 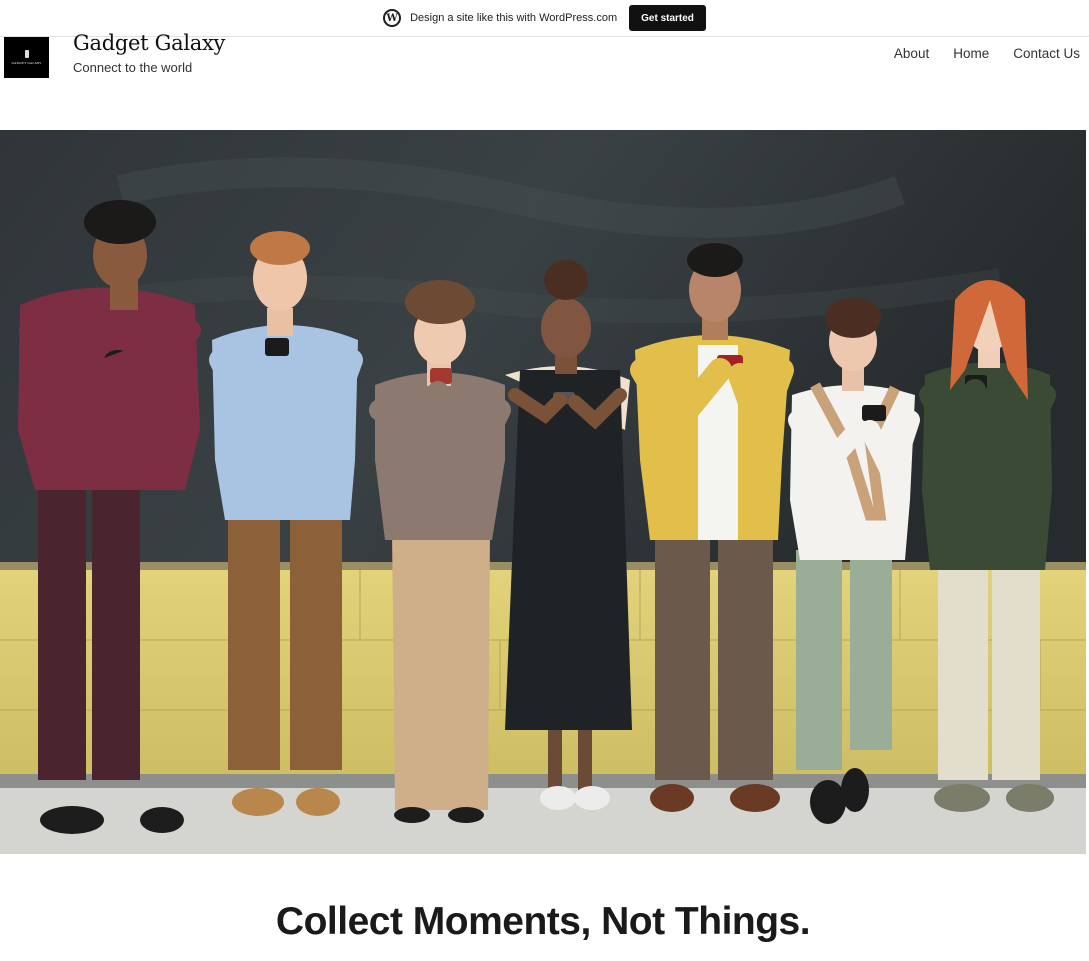 I want to click on get-started-button: Get started, so click(x=667, y=18).